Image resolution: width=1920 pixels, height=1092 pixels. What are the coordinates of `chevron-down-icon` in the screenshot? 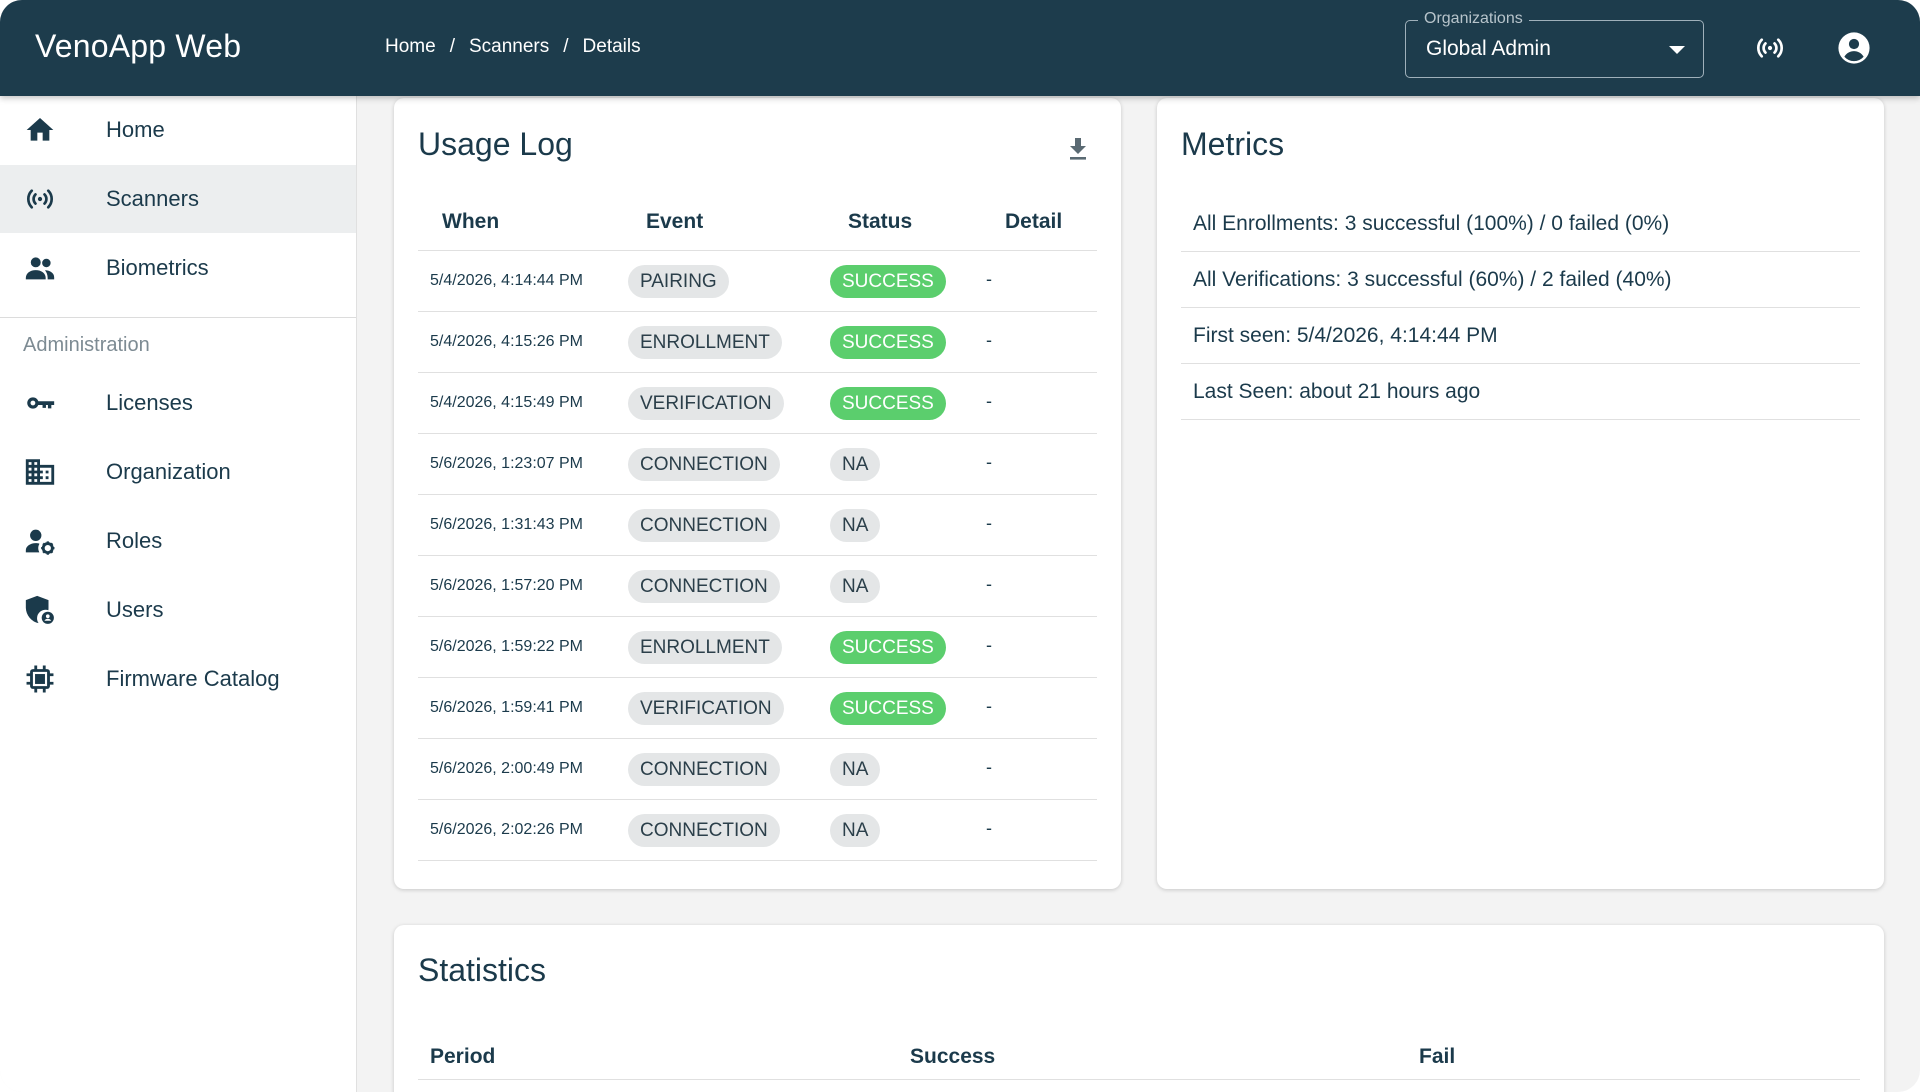 It's located at (1677, 50).